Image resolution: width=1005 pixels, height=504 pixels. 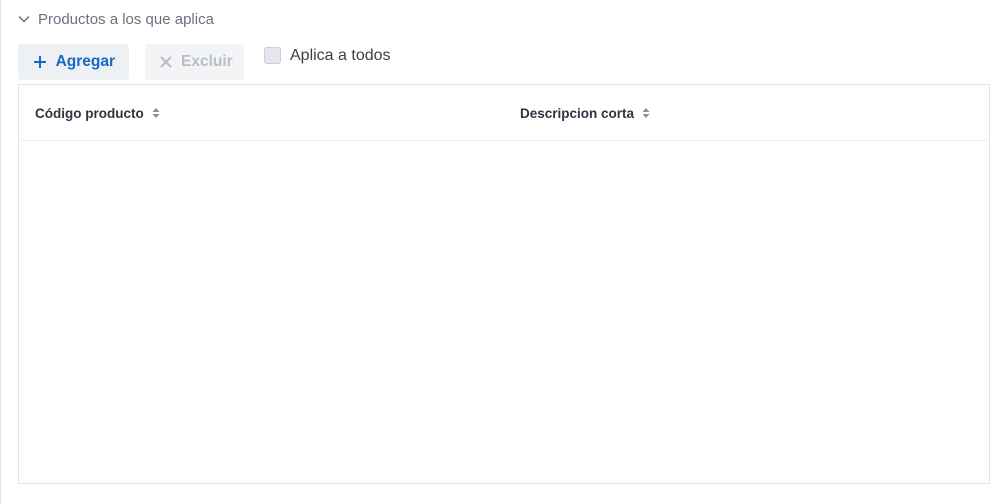 I want to click on column-header-short-description: Descripcion corta, so click(x=585, y=113).